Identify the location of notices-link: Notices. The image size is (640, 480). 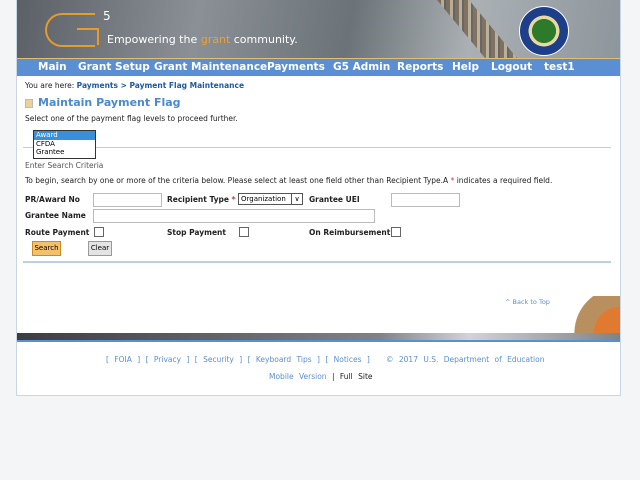
(348, 359).